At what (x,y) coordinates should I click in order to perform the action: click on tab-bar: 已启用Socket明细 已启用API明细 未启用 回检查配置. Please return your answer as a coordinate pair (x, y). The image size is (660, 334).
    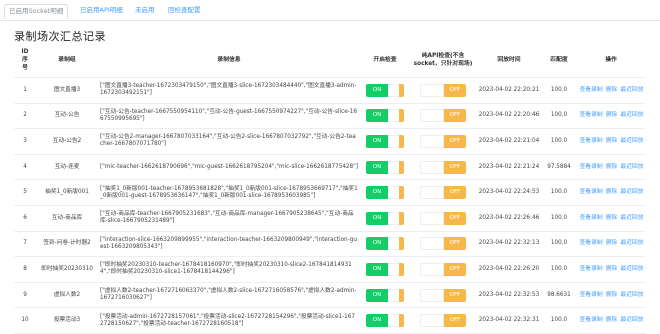
    Looking at the image, I should click on (330, 10).